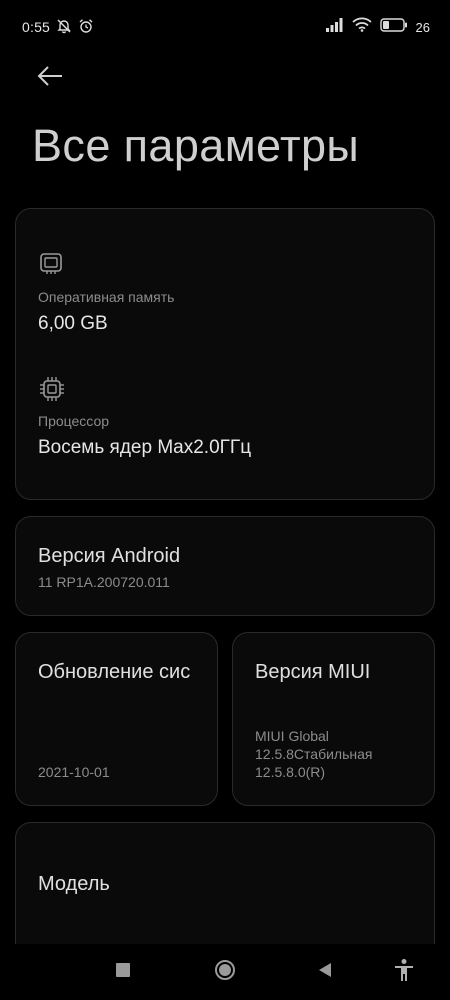  I want to click on status-right-icons: 26, so click(377, 27).